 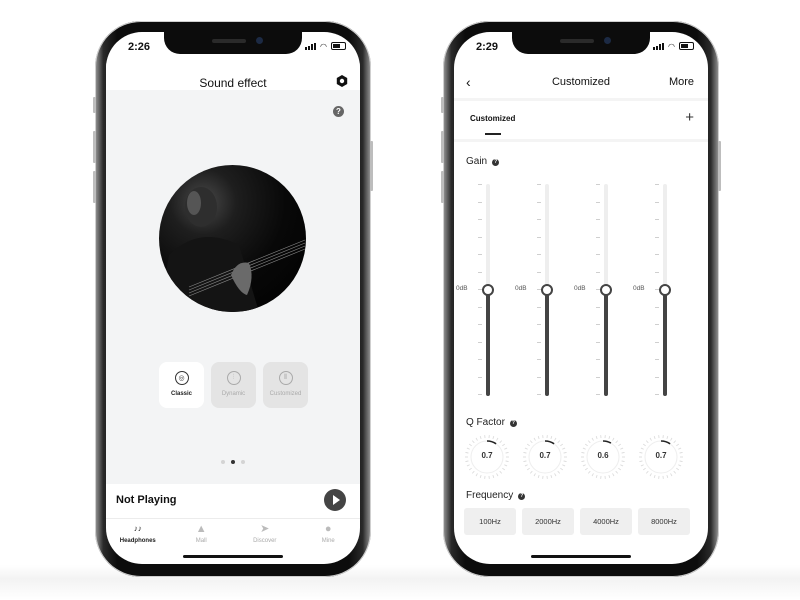 I want to click on page-dot-active, so click(x=233, y=462).